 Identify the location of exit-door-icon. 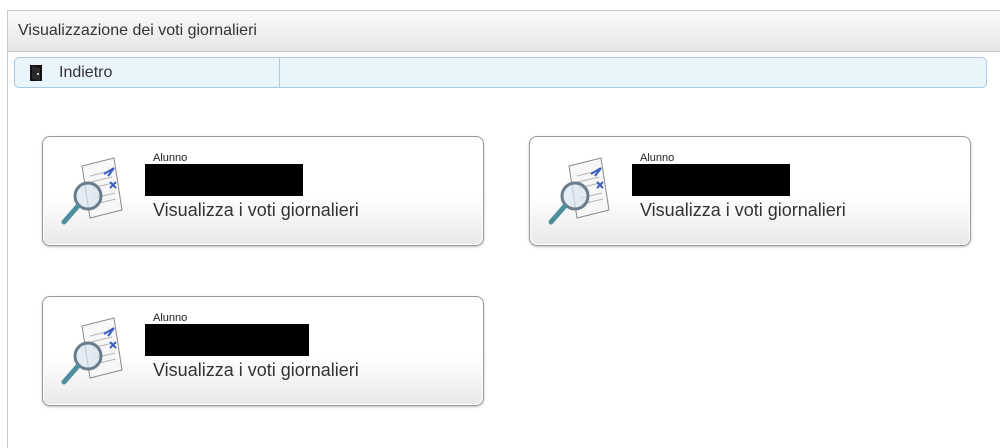
(36, 73).